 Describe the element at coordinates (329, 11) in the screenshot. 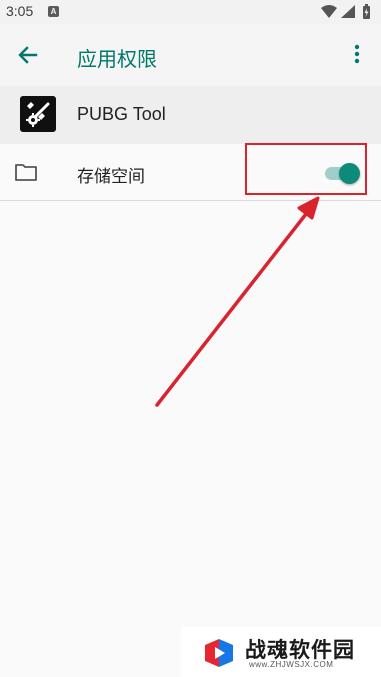

I see `wifi-icon` at that location.